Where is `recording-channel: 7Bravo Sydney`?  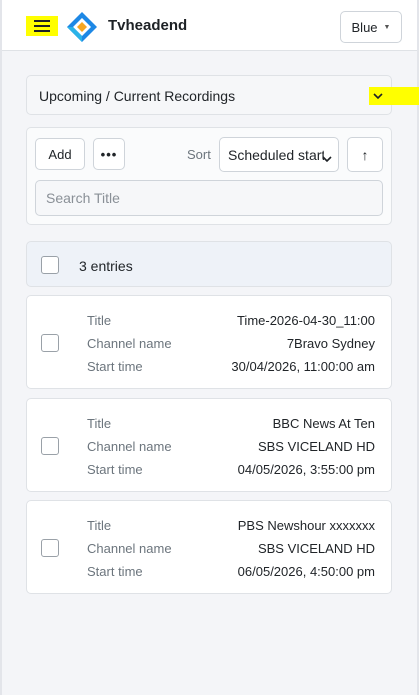
recording-channel: 7Bravo Sydney is located at coordinates (330, 343).